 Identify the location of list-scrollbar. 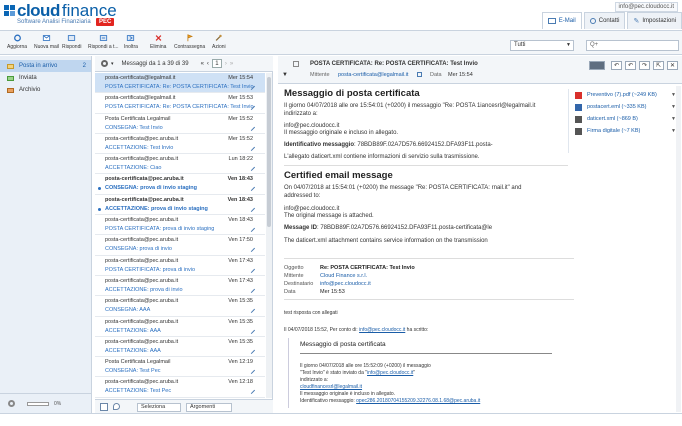
(269, 235).